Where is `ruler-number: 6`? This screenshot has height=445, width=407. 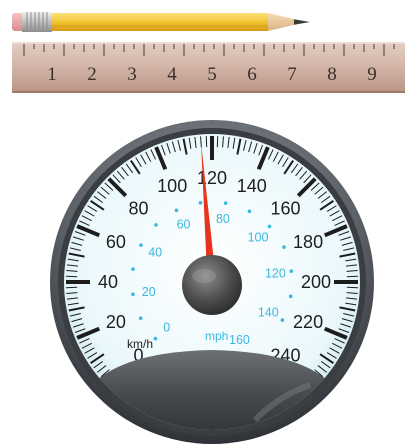 ruler-number: 6 is located at coordinates (252, 74).